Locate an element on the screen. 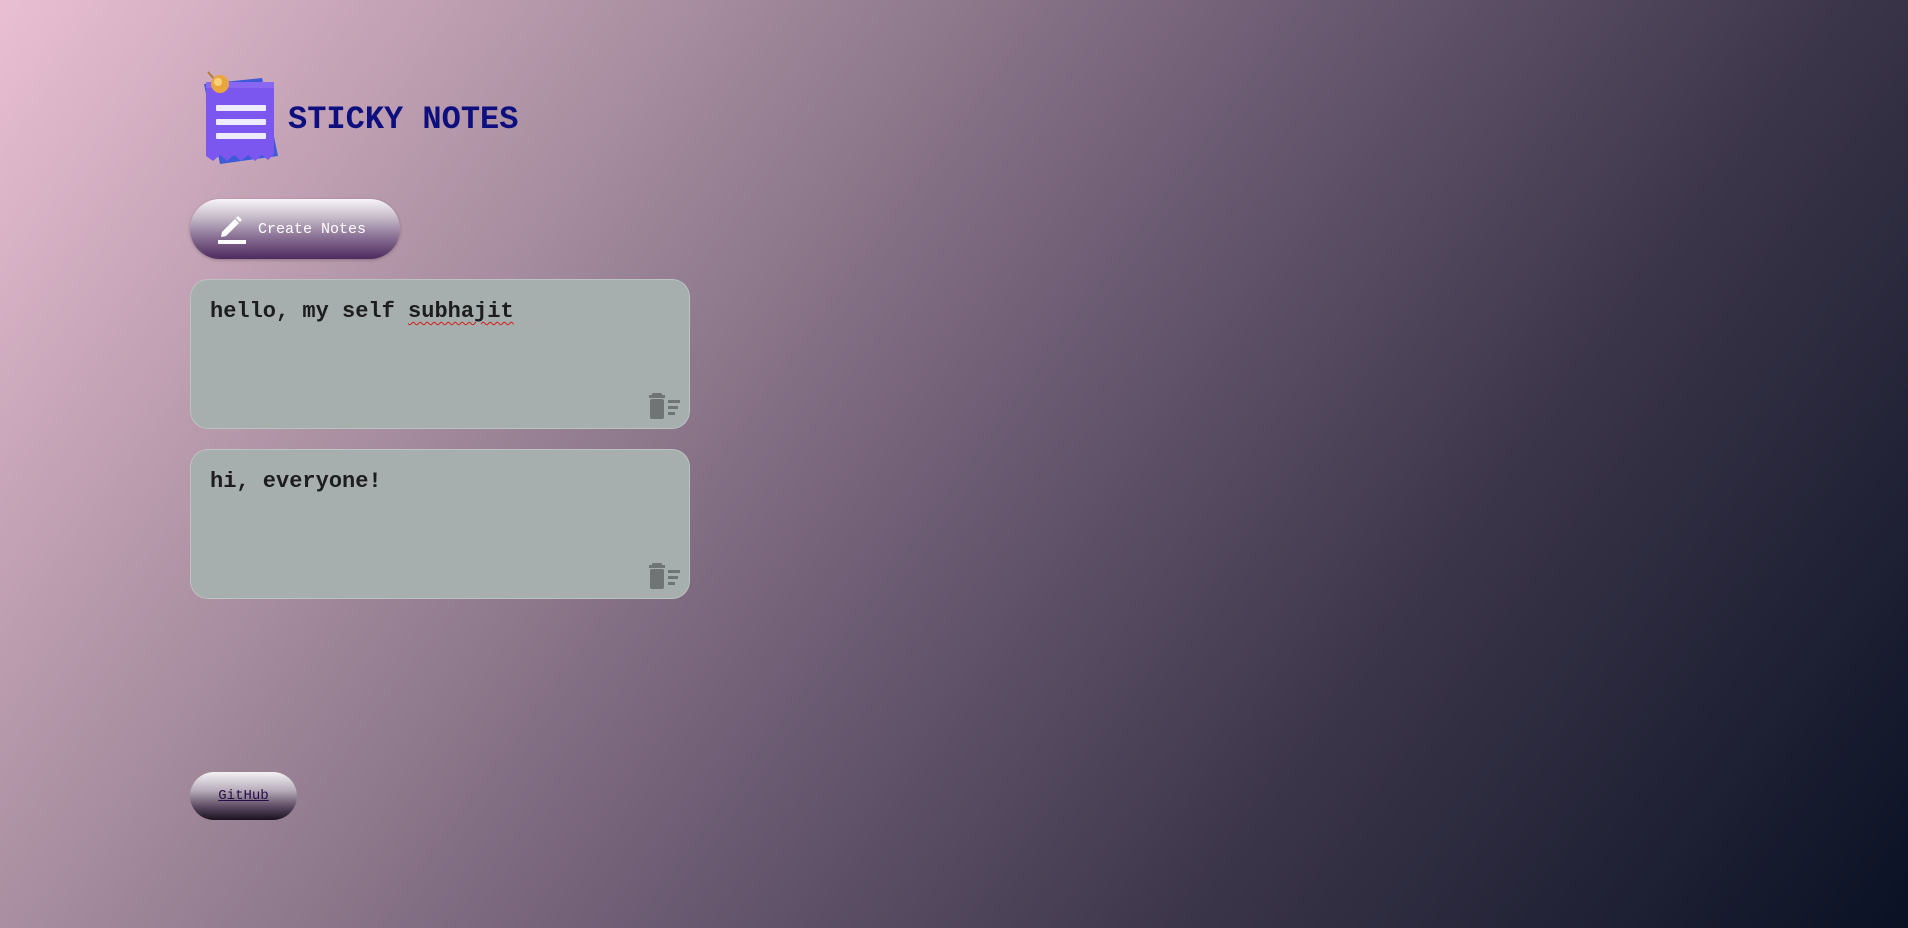 Image resolution: width=1908 pixels, height=928 pixels. note-text: hi, everyone! is located at coordinates (296, 481).